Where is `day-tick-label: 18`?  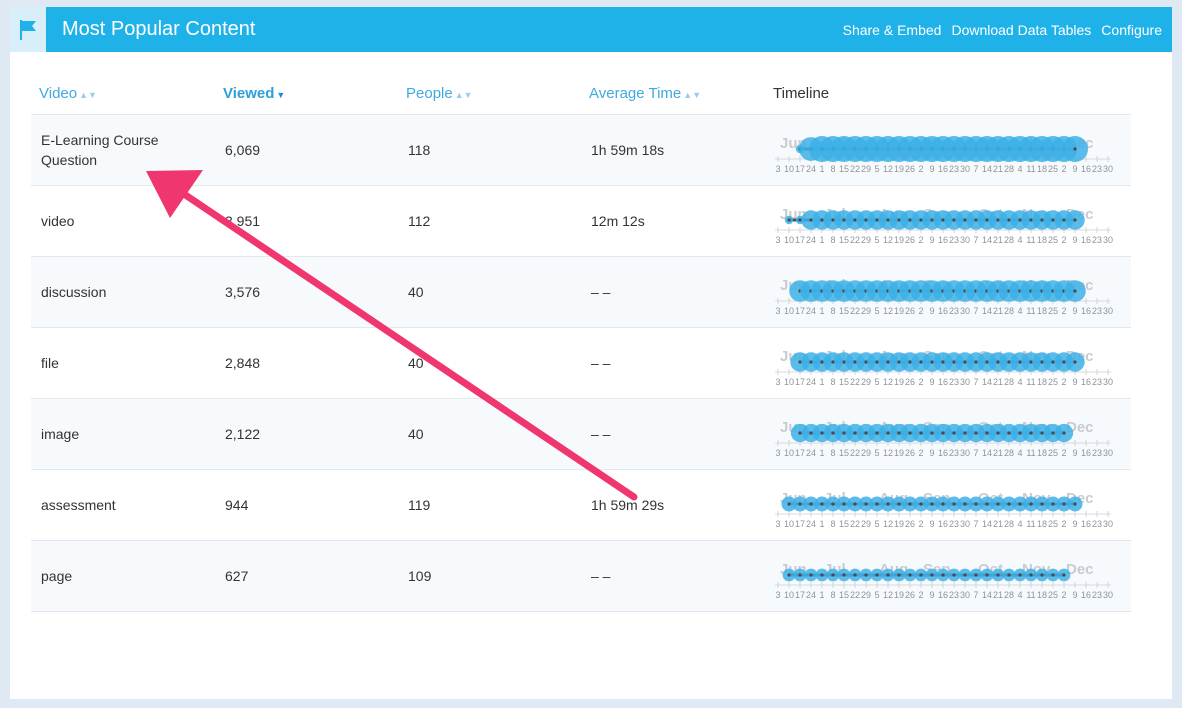 day-tick-label: 18 is located at coordinates (1042, 524).